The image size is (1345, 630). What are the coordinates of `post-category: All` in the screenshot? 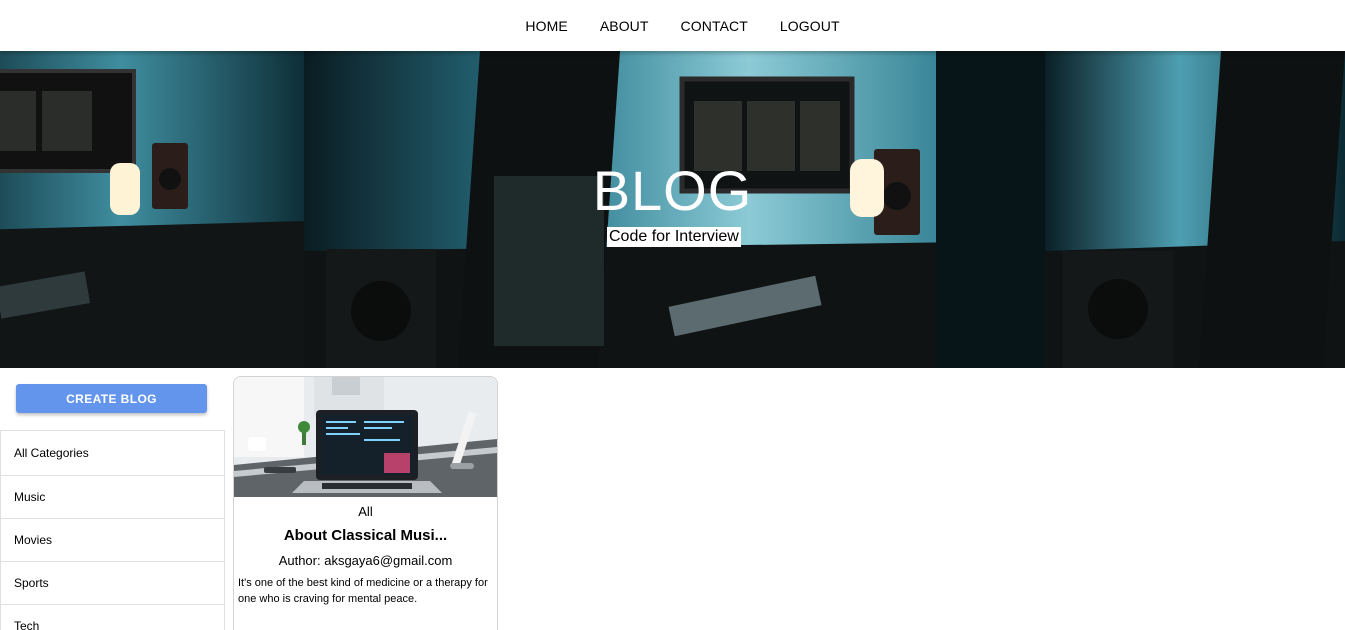 It's located at (365, 511).